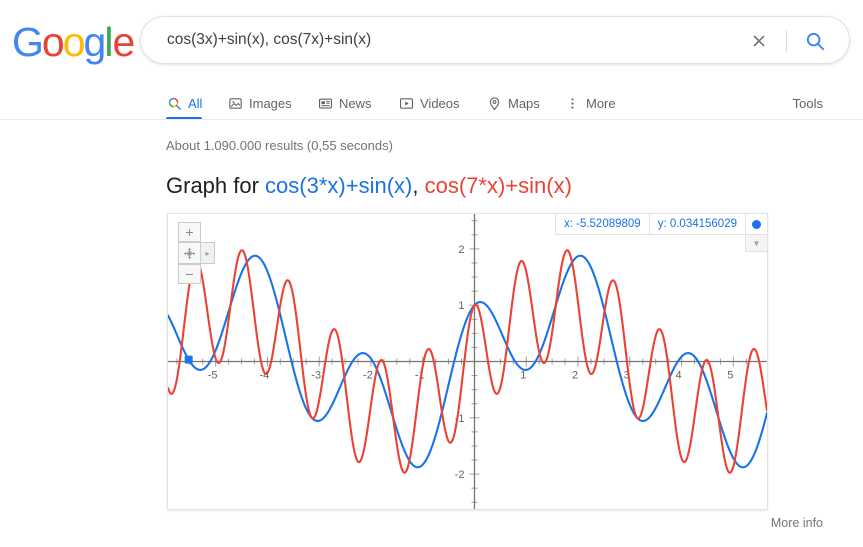 The width and height of the screenshot is (863, 547). What do you see at coordinates (270, 103) in the screenshot?
I see `tab-label: Images` at bounding box center [270, 103].